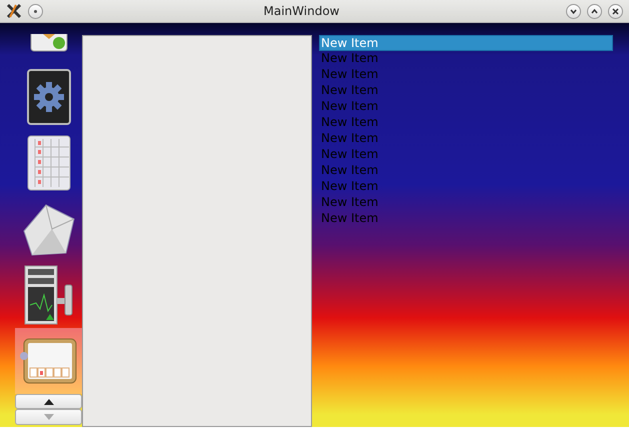 Image resolution: width=629 pixels, height=443 pixels. I want to click on window-title: MainWindow, so click(301, 11).